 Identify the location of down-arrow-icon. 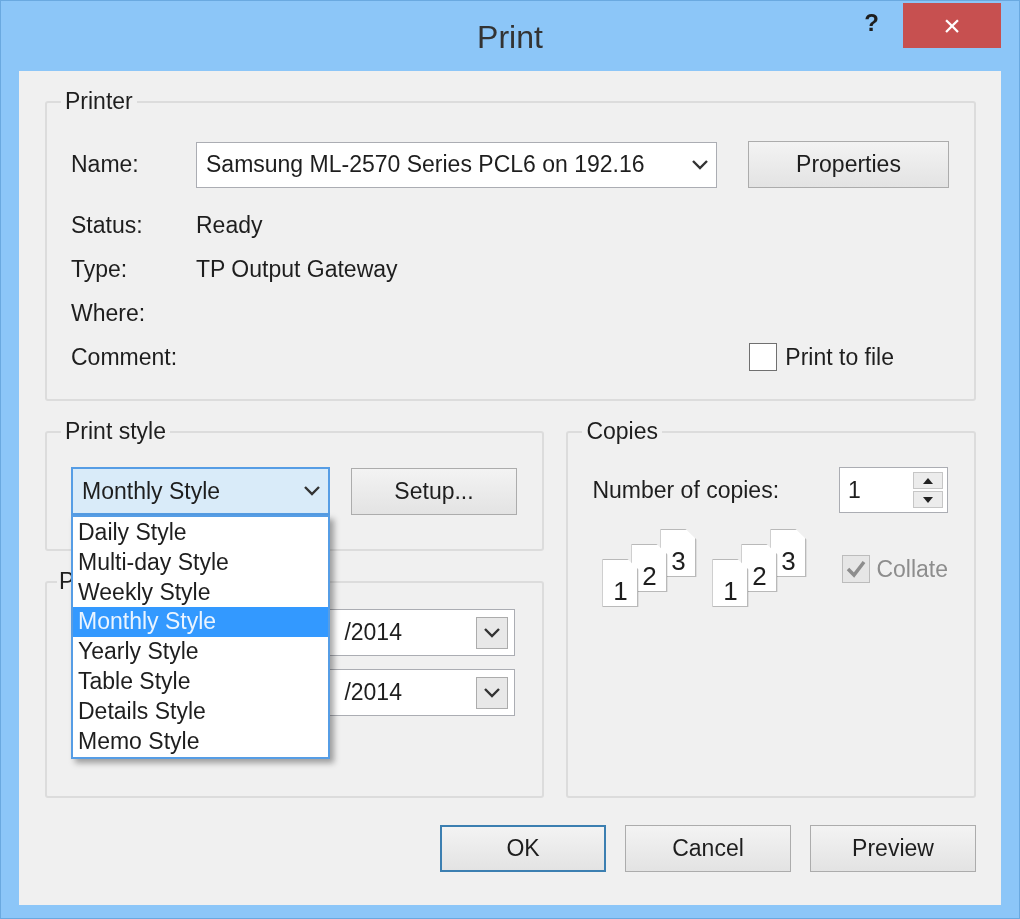
(928, 499).